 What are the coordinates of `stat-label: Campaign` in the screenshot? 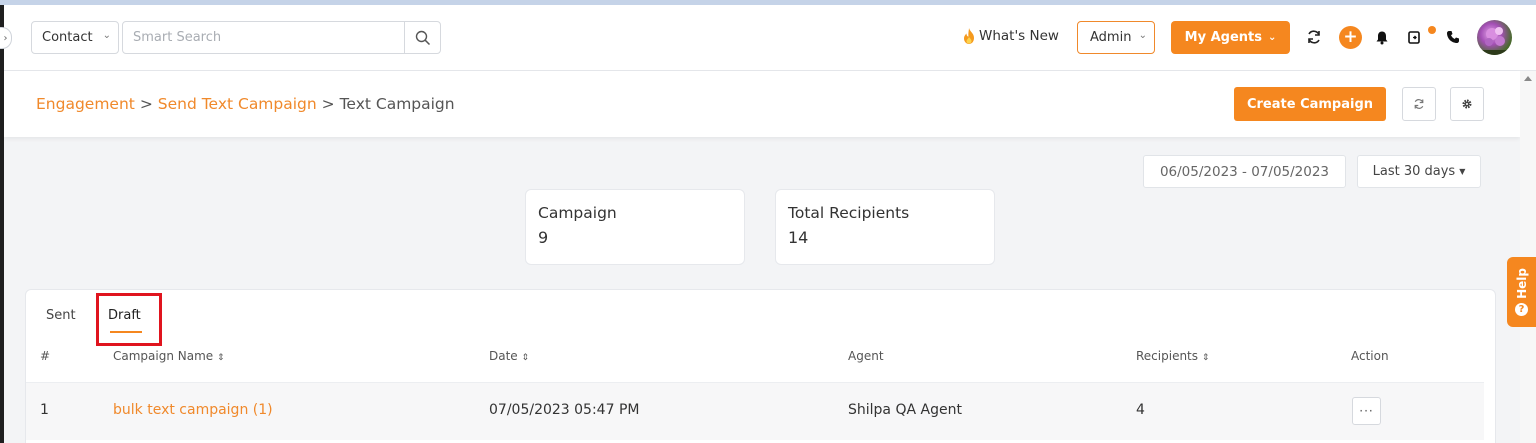 It's located at (577, 213).